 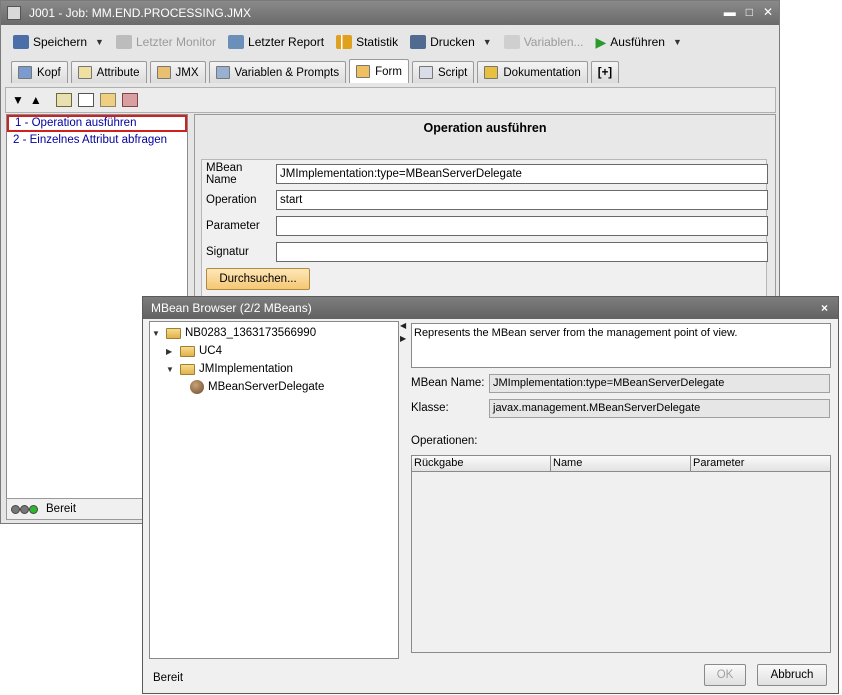 What do you see at coordinates (542, 72) in the screenshot?
I see `tab-label: Dokumentation` at bounding box center [542, 72].